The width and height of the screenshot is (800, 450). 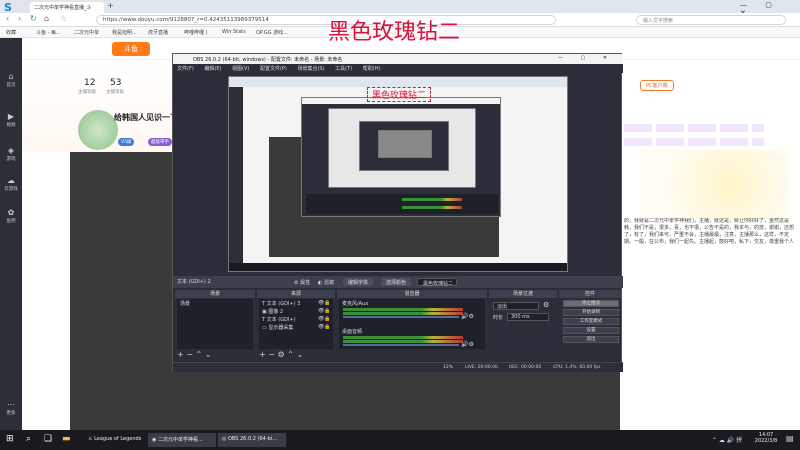 I want to click on pc-client-button: PC客户端, so click(x=657, y=85).